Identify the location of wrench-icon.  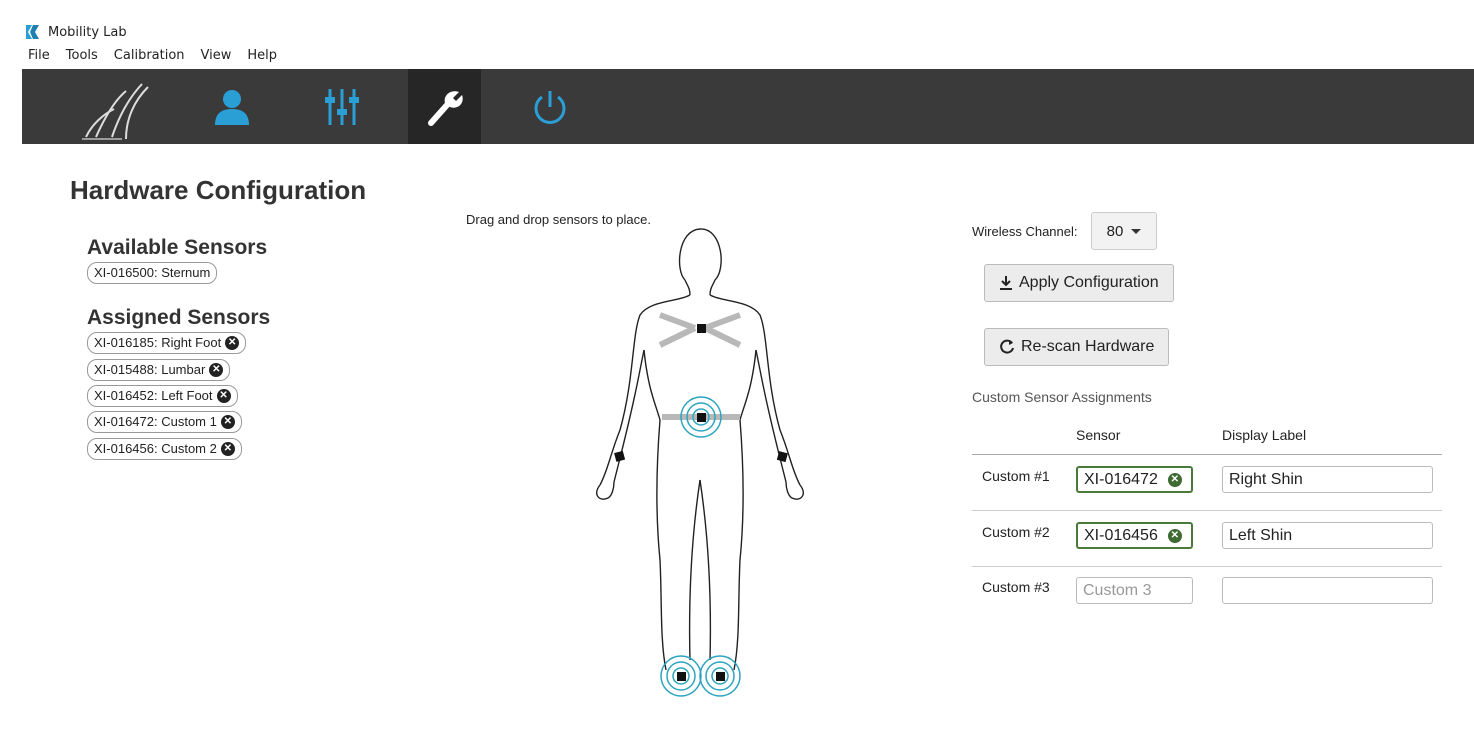
(445, 108).